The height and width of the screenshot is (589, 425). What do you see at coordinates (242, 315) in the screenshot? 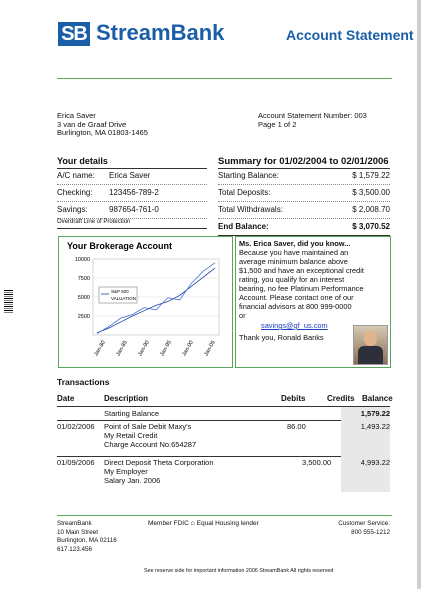
I see `promo-line: or` at bounding box center [242, 315].